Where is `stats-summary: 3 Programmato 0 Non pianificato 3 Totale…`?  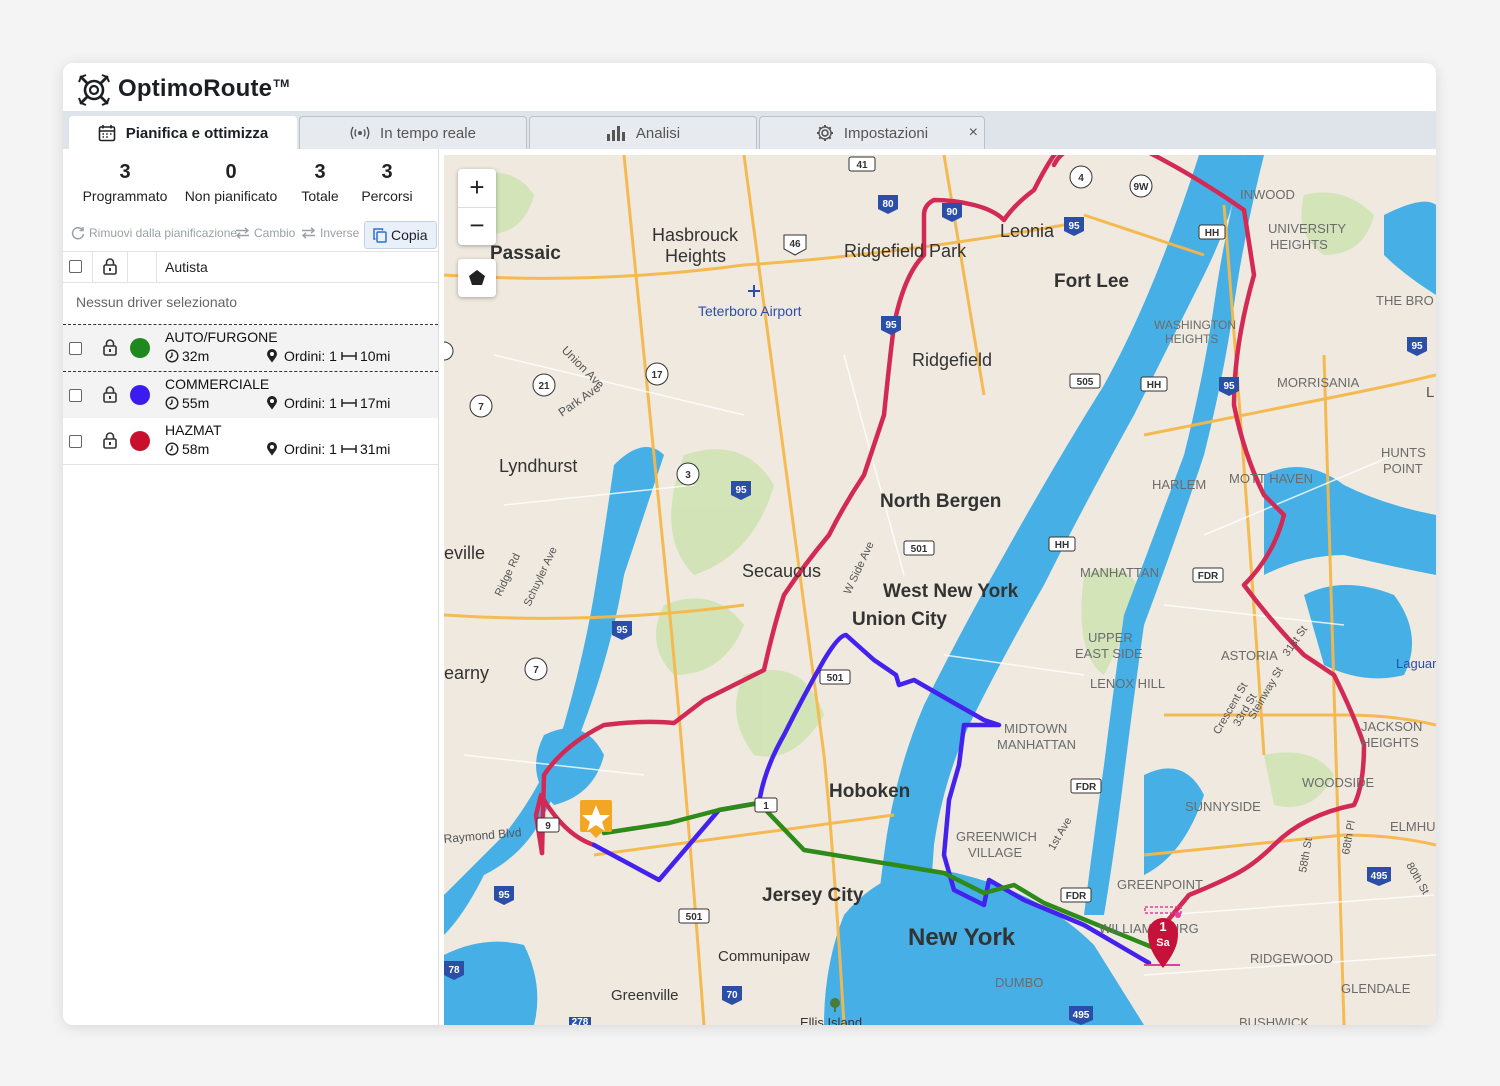
stats-summary: 3 Programmato 0 Non pianificato 3 Totale… is located at coordinates (250, 185).